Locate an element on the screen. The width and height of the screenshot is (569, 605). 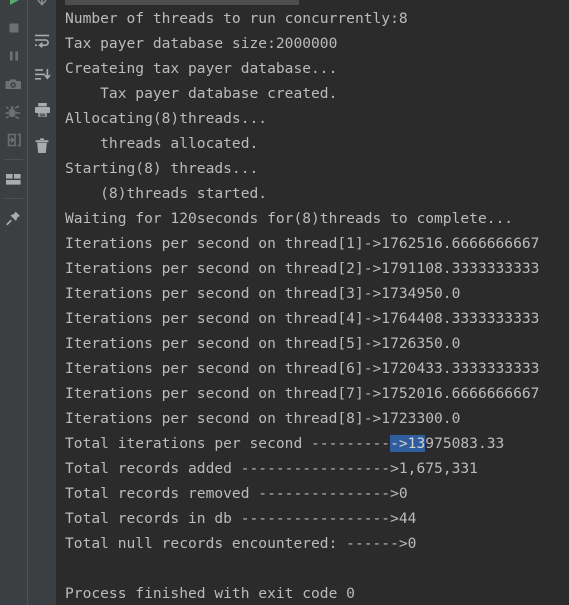
tool-window-gutter is located at coordinates (28, 302).